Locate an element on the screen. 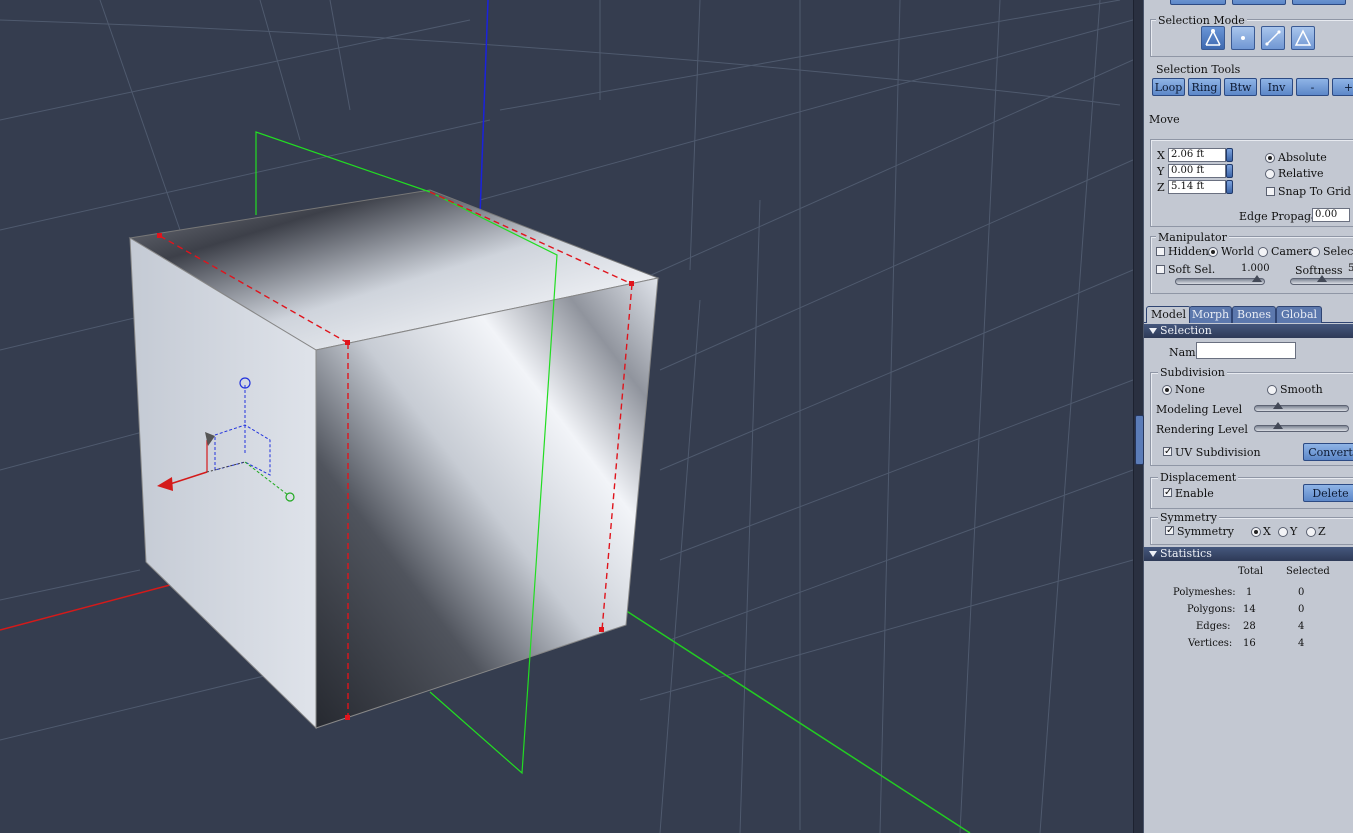  point-mode-button is located at coordinates (1243, 38).